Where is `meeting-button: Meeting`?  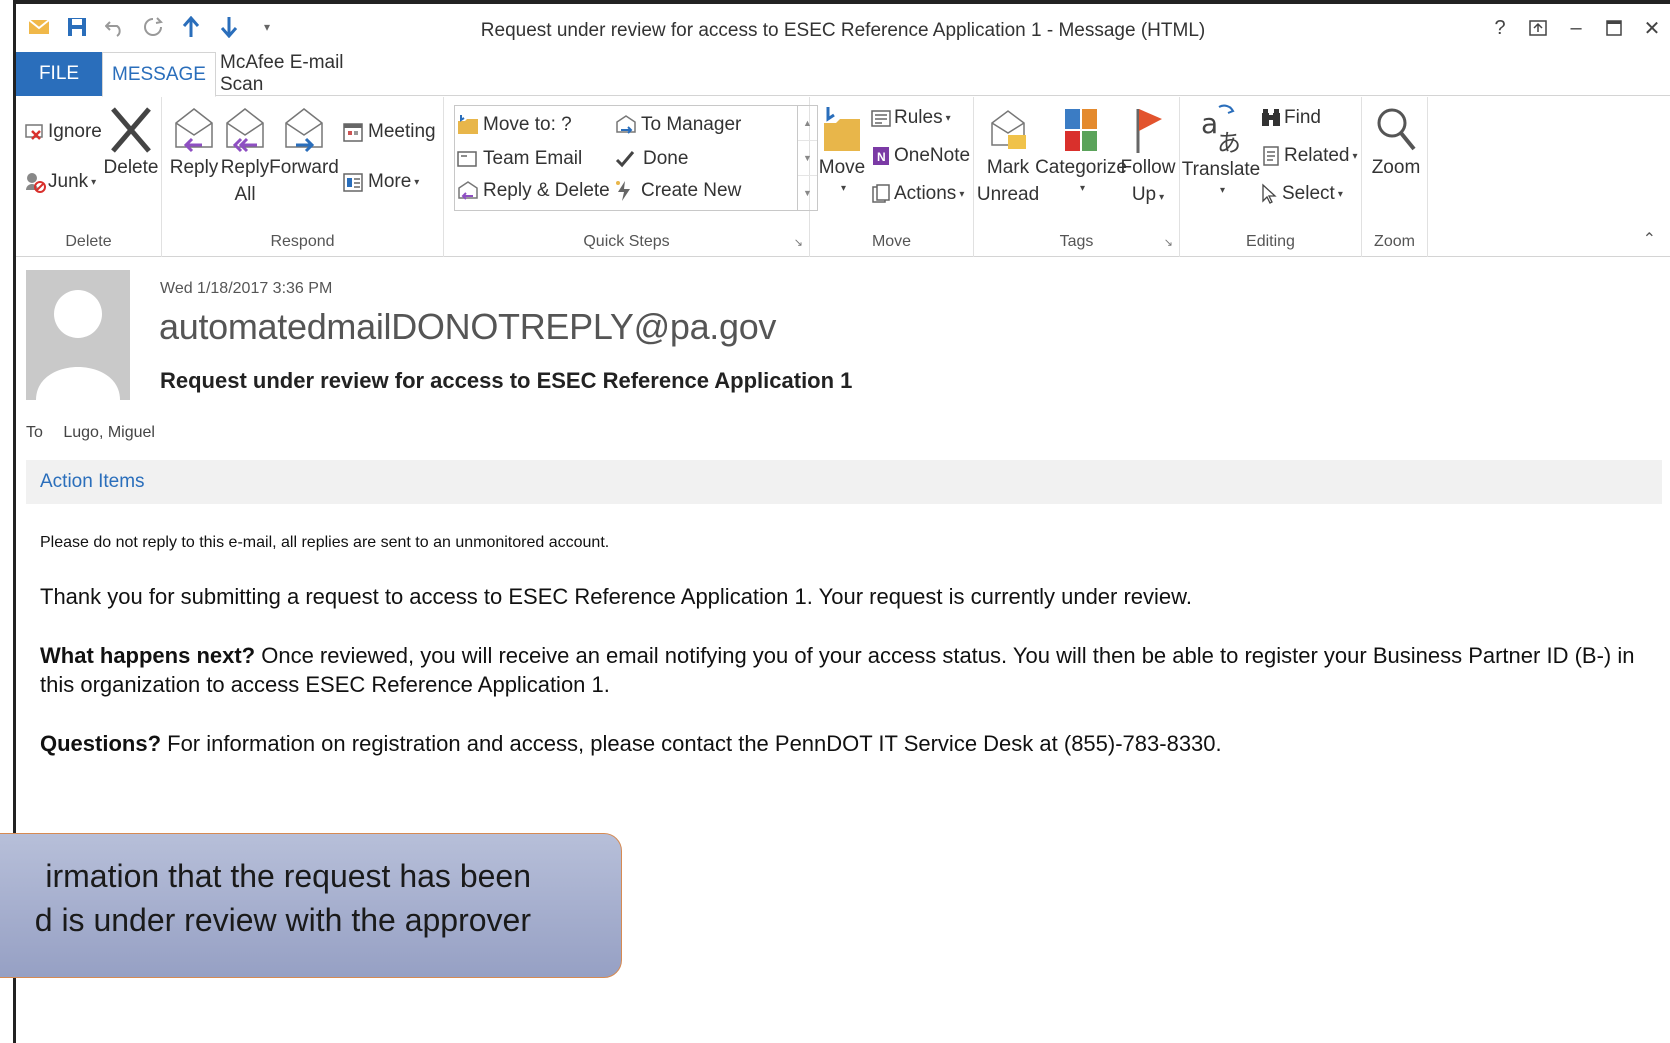
meeting-button: Meeting is located at coordinates (389, 132).